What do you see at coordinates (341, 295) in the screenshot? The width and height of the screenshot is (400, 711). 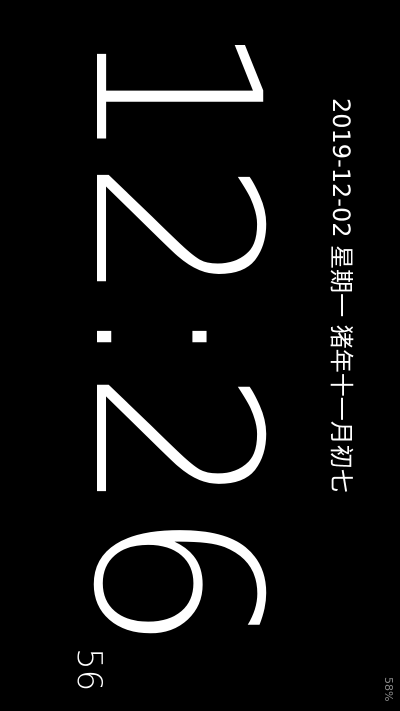 I see `date-line: 2019-12-02 星期一 猪年十一月初七` at bounding box center [341, 295].